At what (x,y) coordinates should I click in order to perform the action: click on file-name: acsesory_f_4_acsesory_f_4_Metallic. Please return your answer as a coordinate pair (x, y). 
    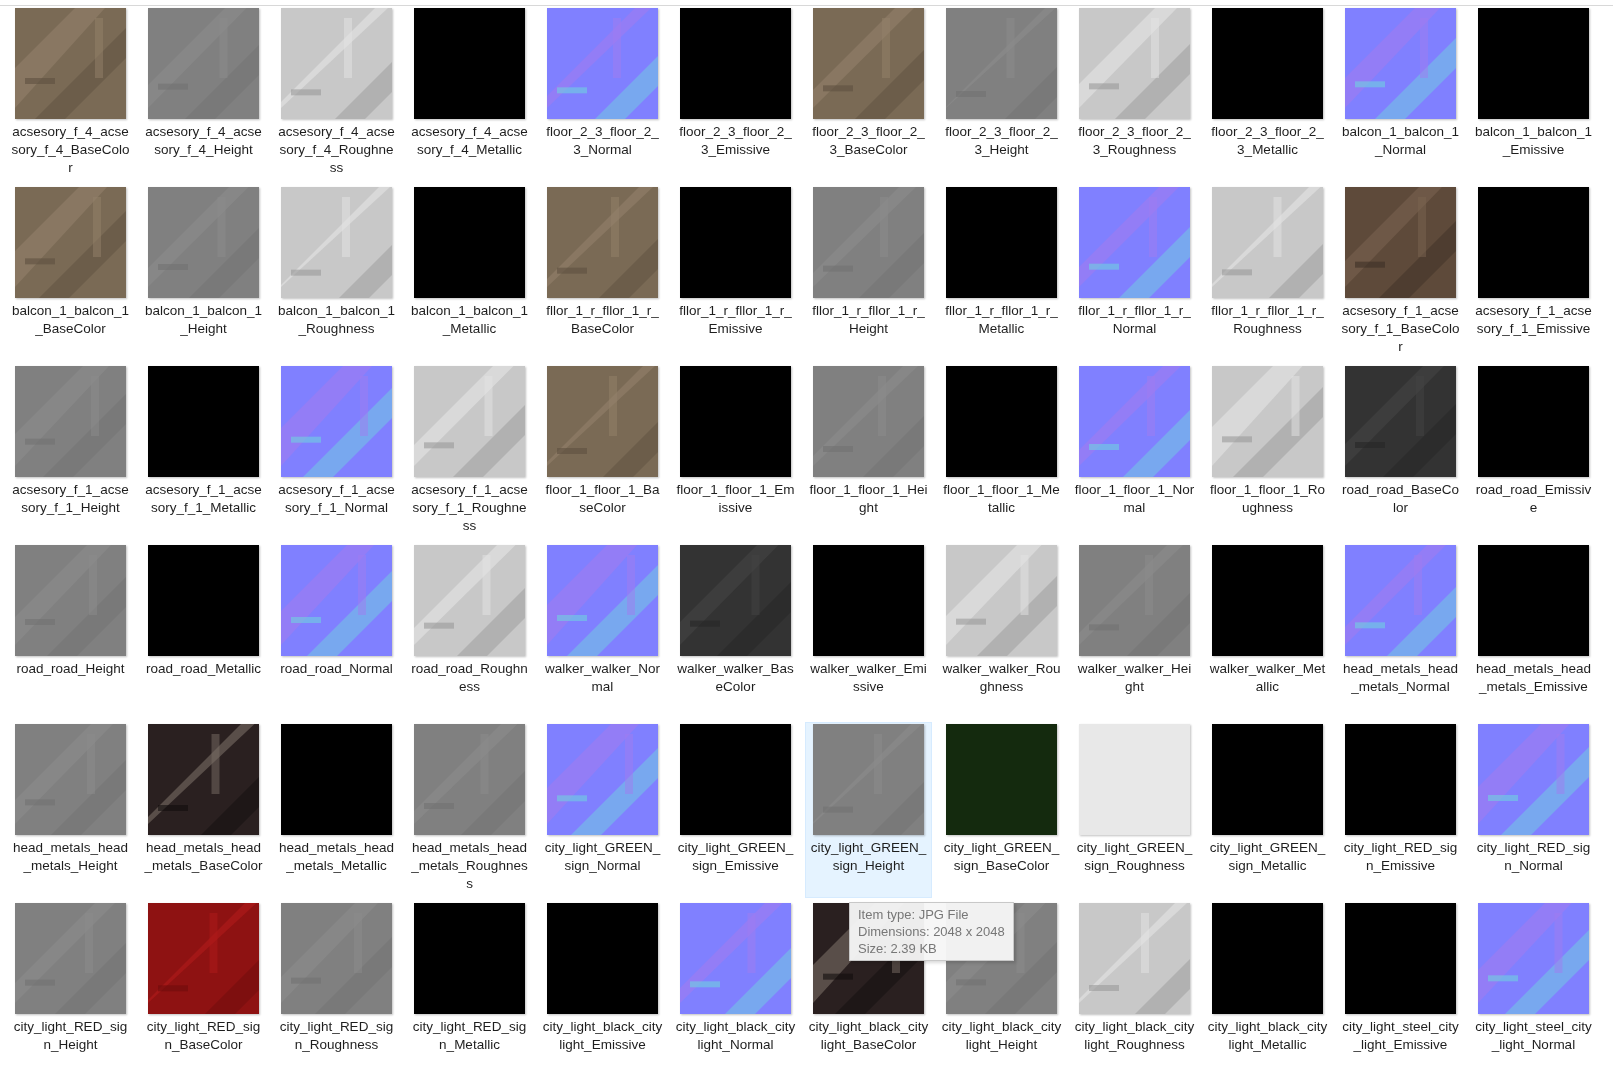
    Looking at the image, I should click on (469, 141).